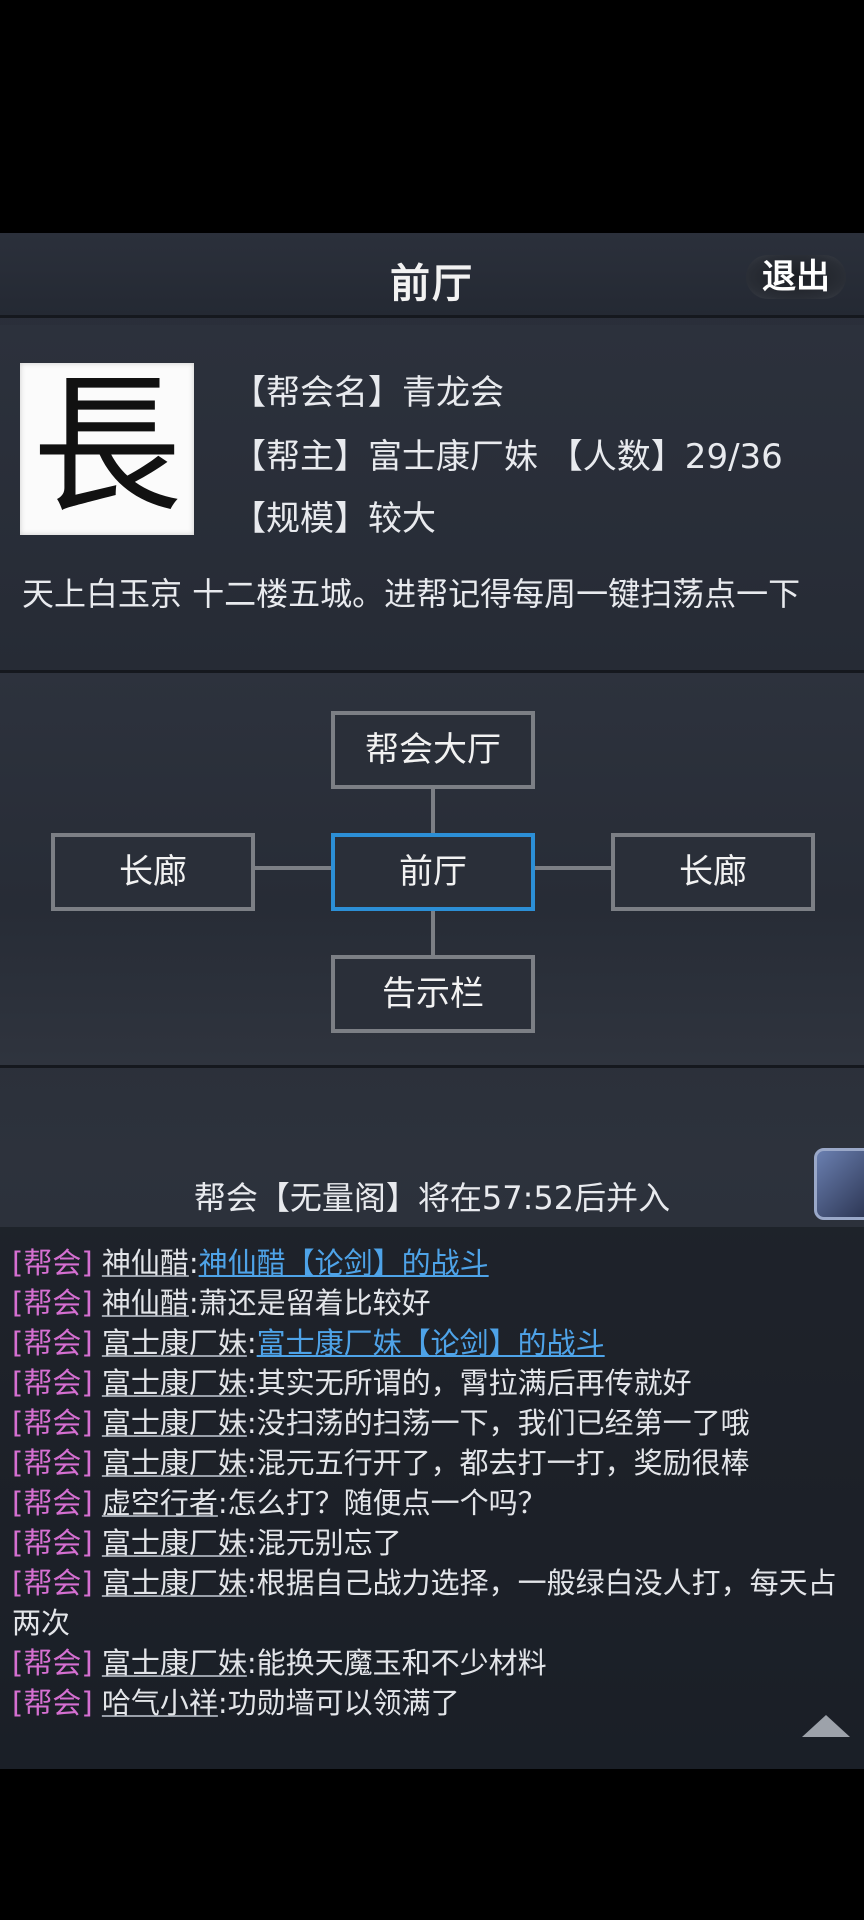 The image size is (864, 1920). I want to click on emblem-char: 長, so click(106, 447).